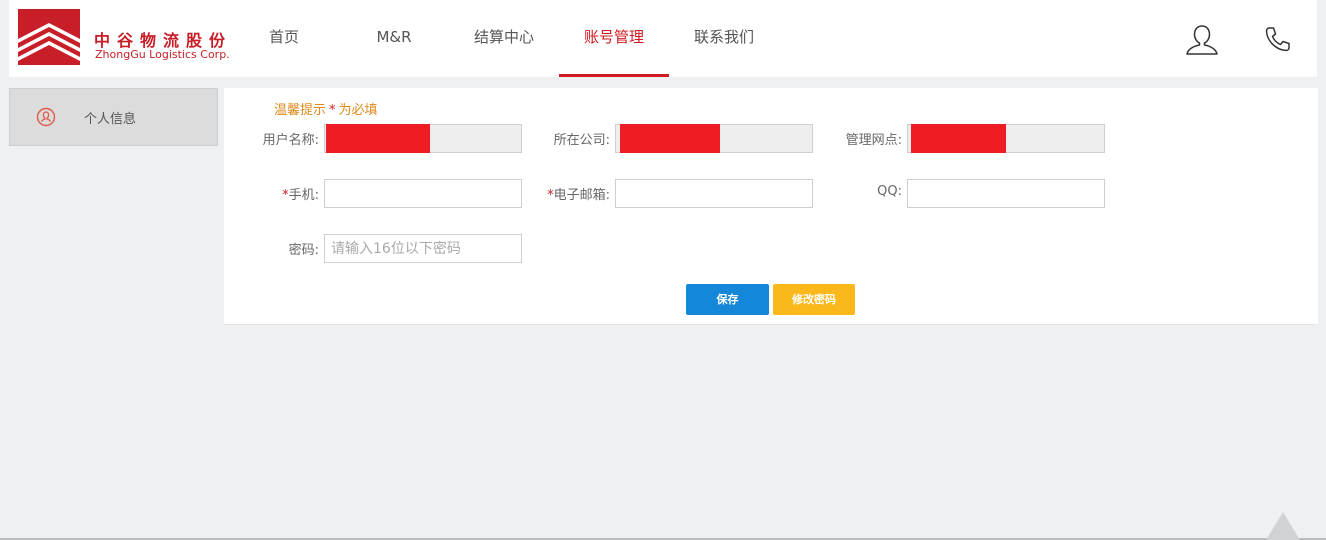 This screenshot has height=540, width=1326. Describe the element at coordinates (1278, 39) in the screenshot. I see `phone-icon` at that location.